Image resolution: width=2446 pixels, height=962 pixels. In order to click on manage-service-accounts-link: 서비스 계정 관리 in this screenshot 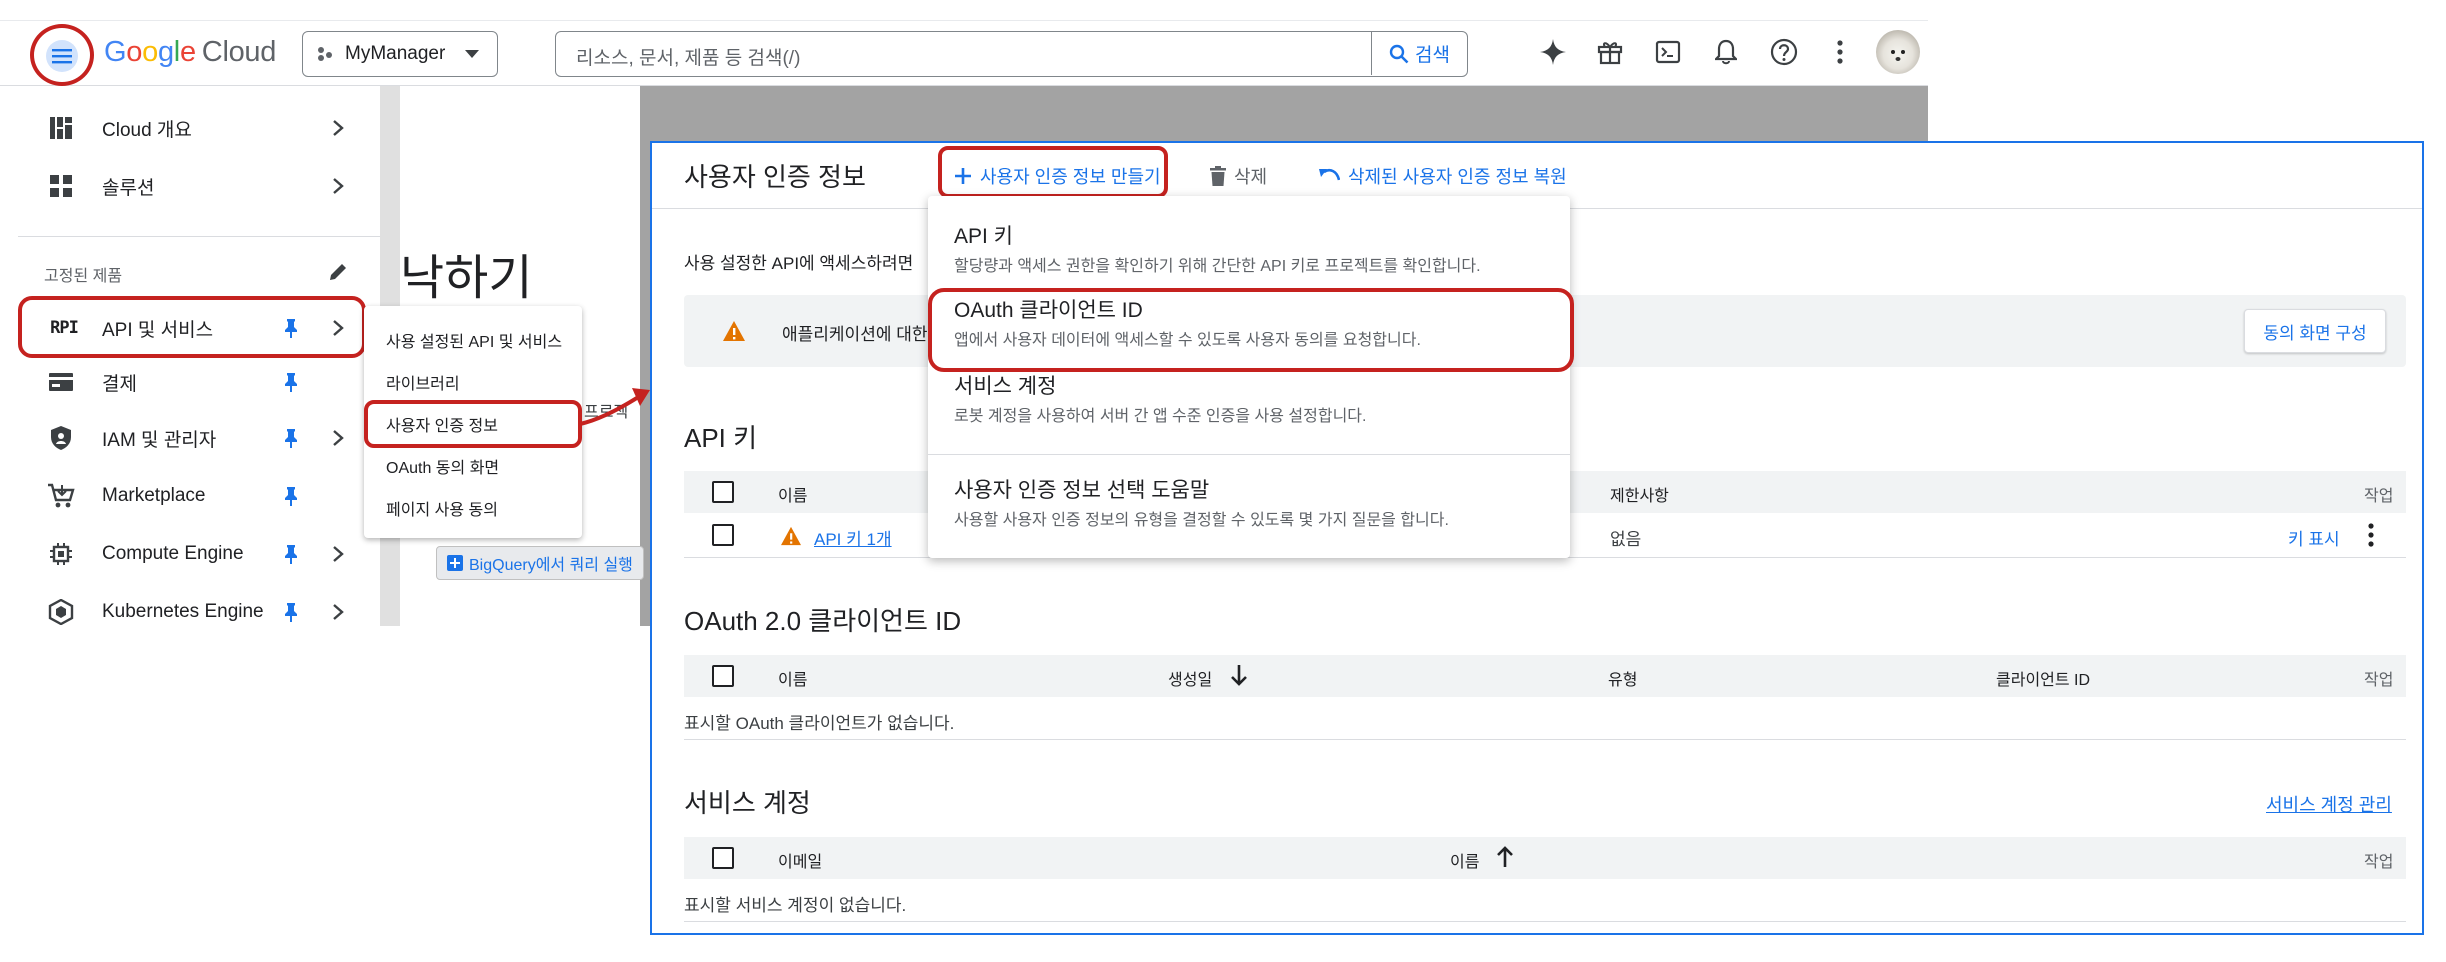, I will do `click(2329, 804)`.